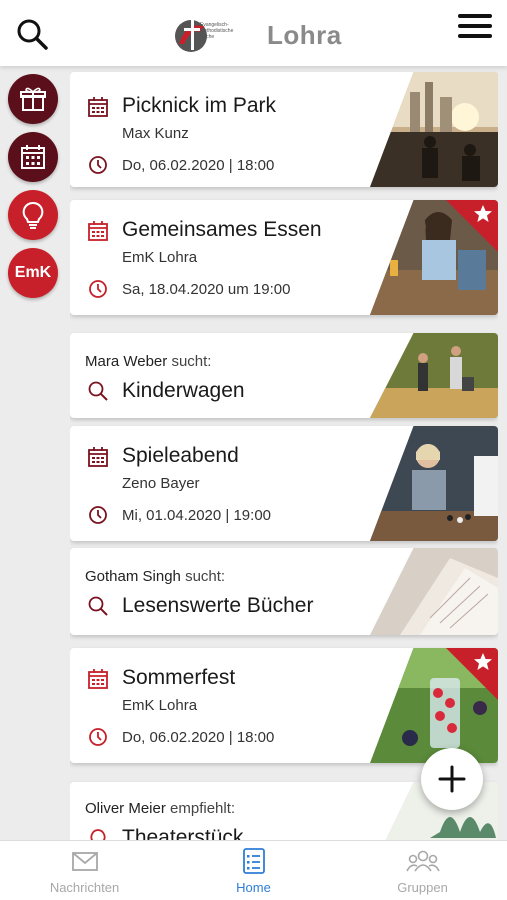  What do you see at coordinates (84, 861) in the screenshot?
I see `envelope-icon` at bounding box center [84, 861].